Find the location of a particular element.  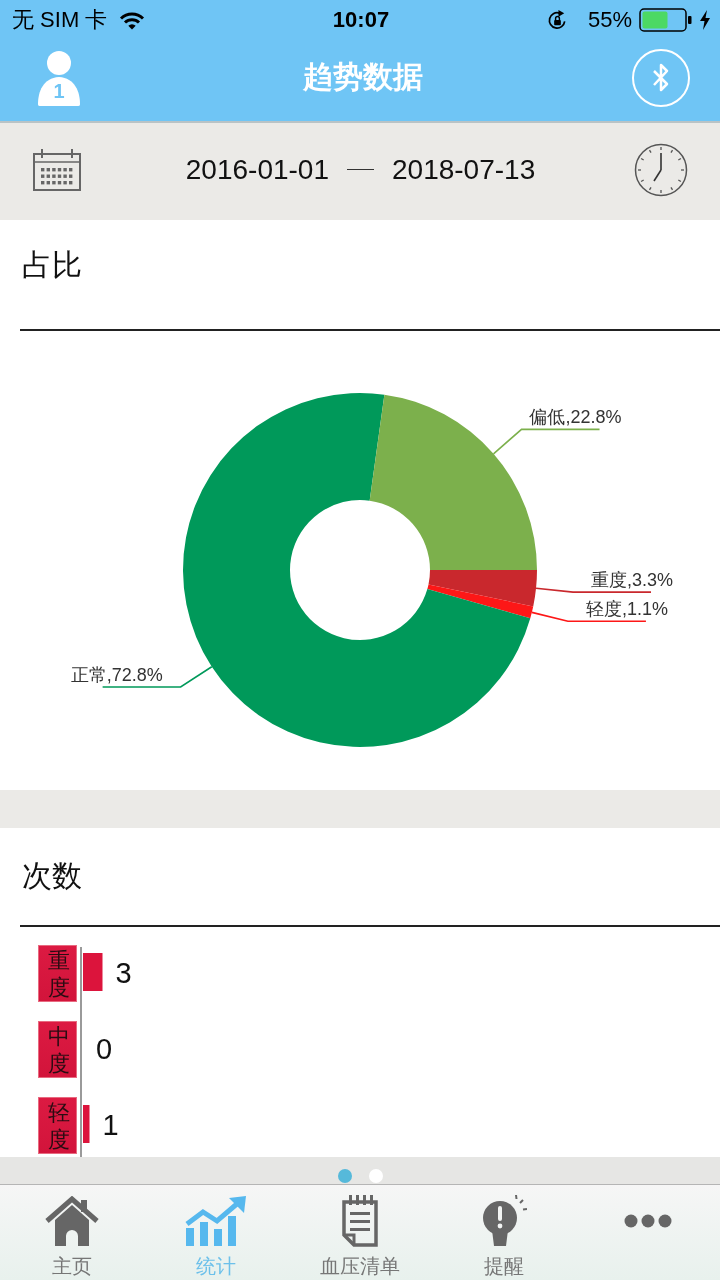

battery-icon is located at coordinates (666, 20).